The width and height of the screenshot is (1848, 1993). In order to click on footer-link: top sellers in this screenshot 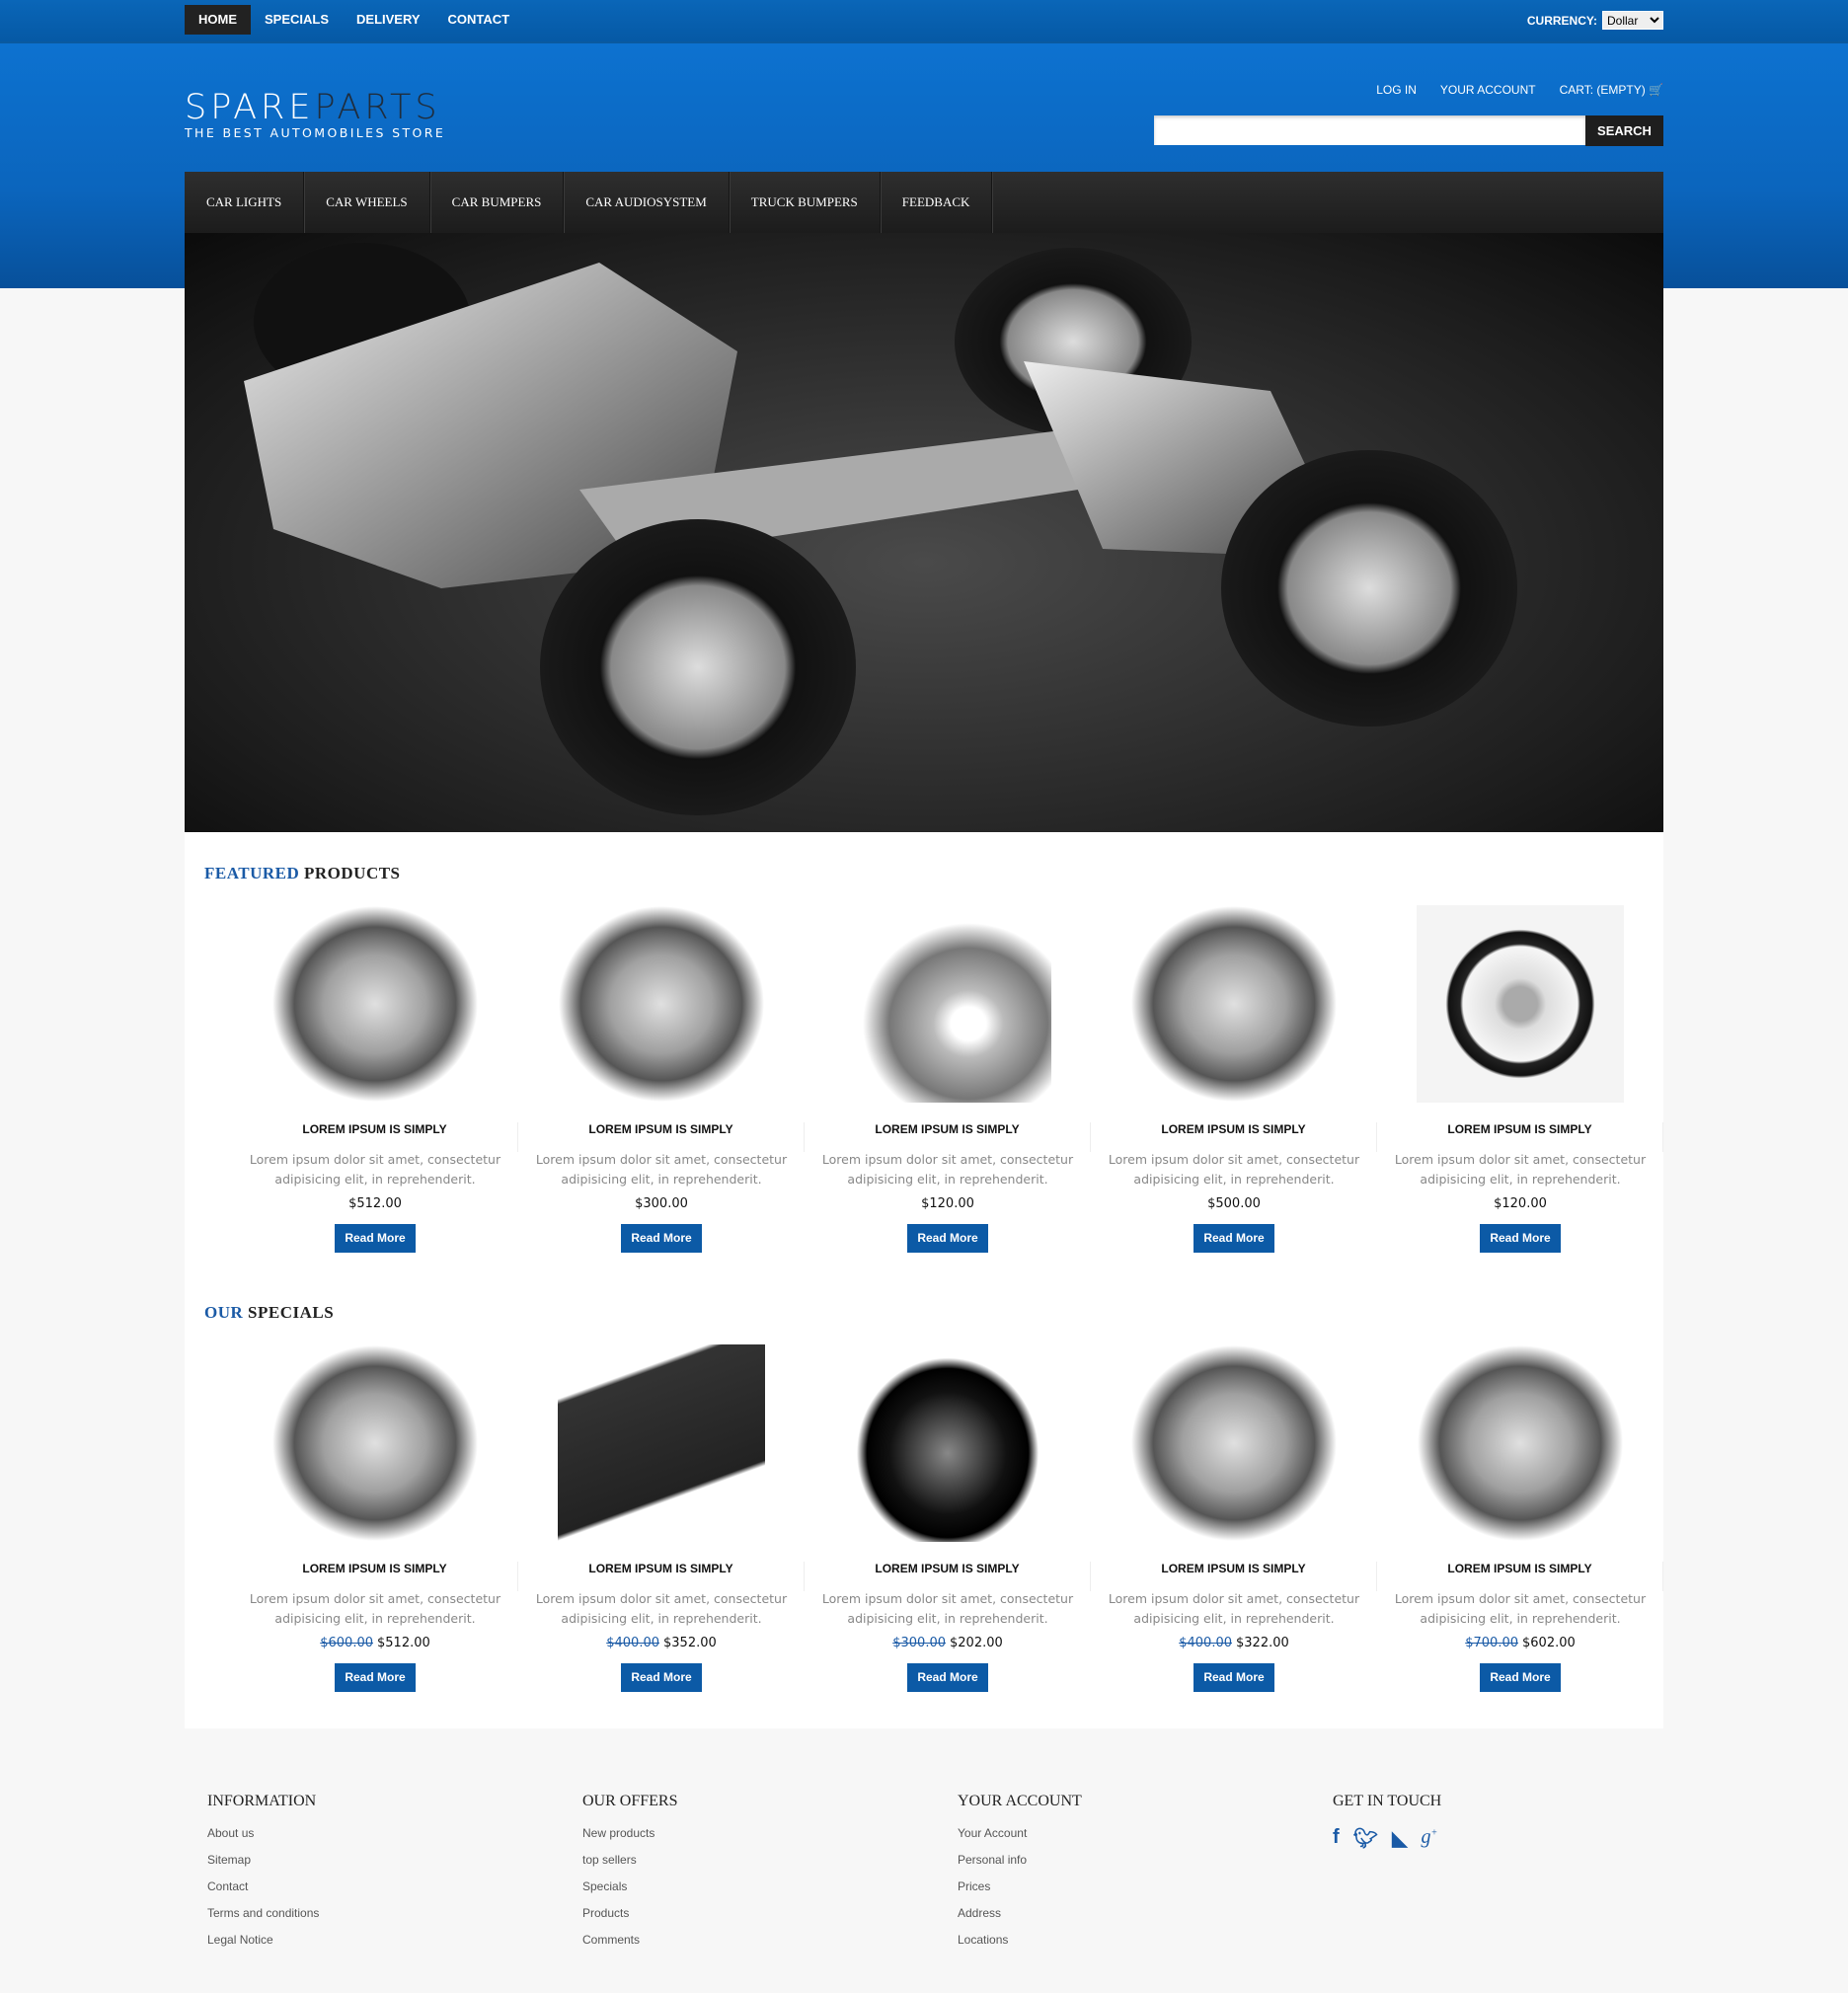, I will do `click(770, 1866)`.